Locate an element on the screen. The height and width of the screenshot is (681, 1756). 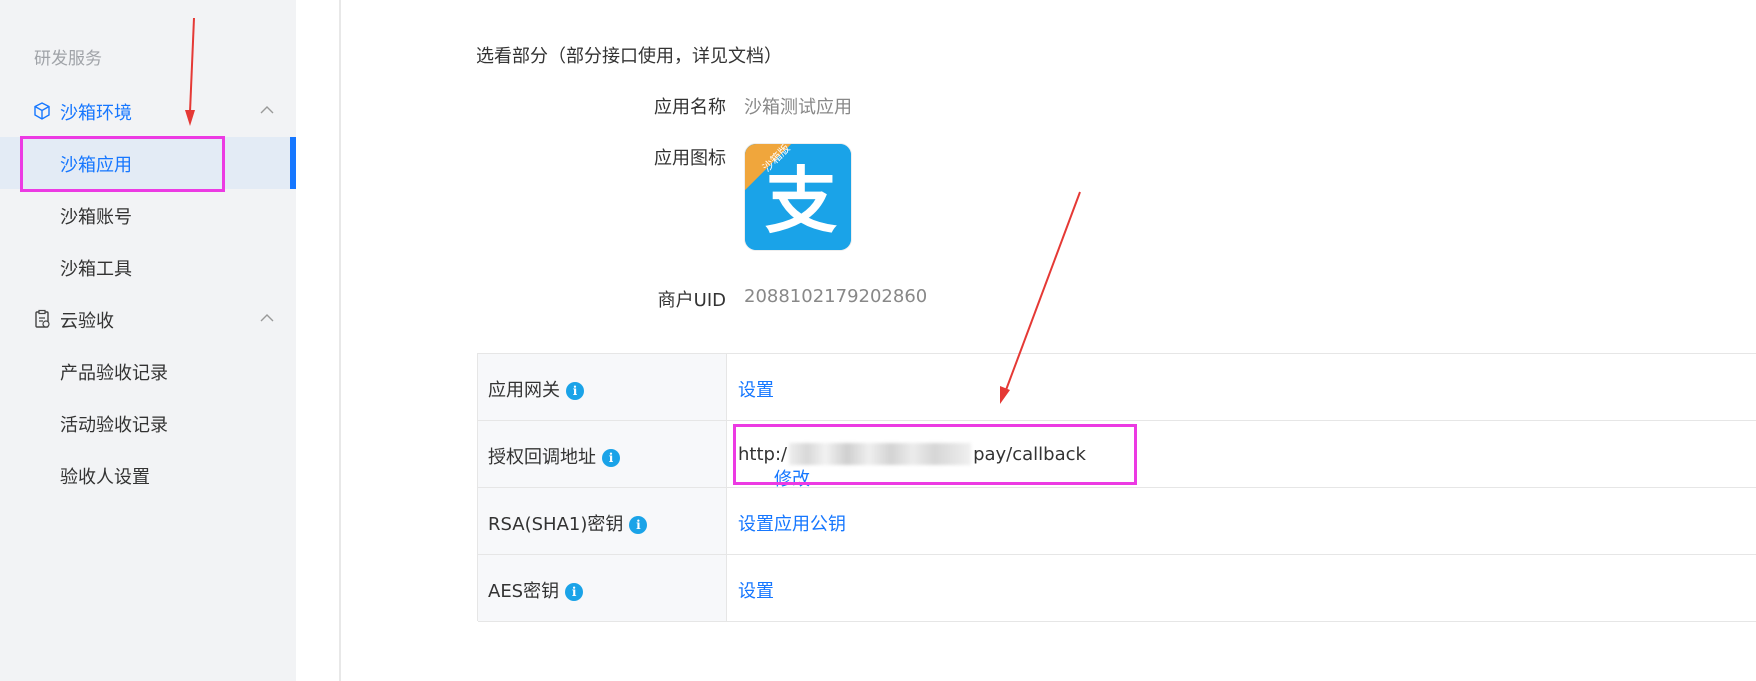
merchant-uid-row: 商户UID 2088102179202860 is located at coordinates (792, 299).